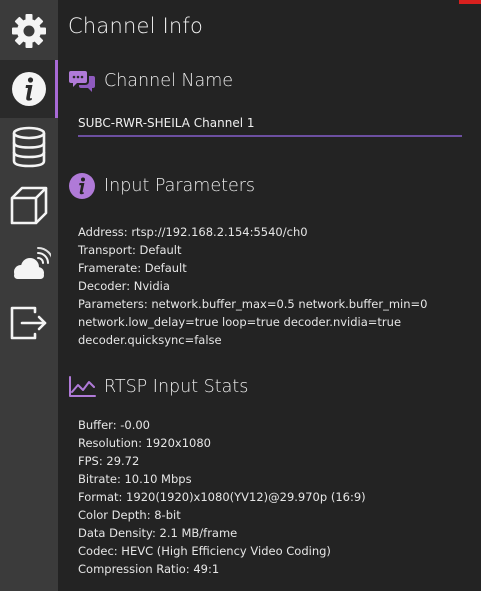  What do you see at coordinates (149, 569) in the screenshot?
I see `stat-compression-ratio: Compression Ratio: 49:1` at bounding box center [149, 569].